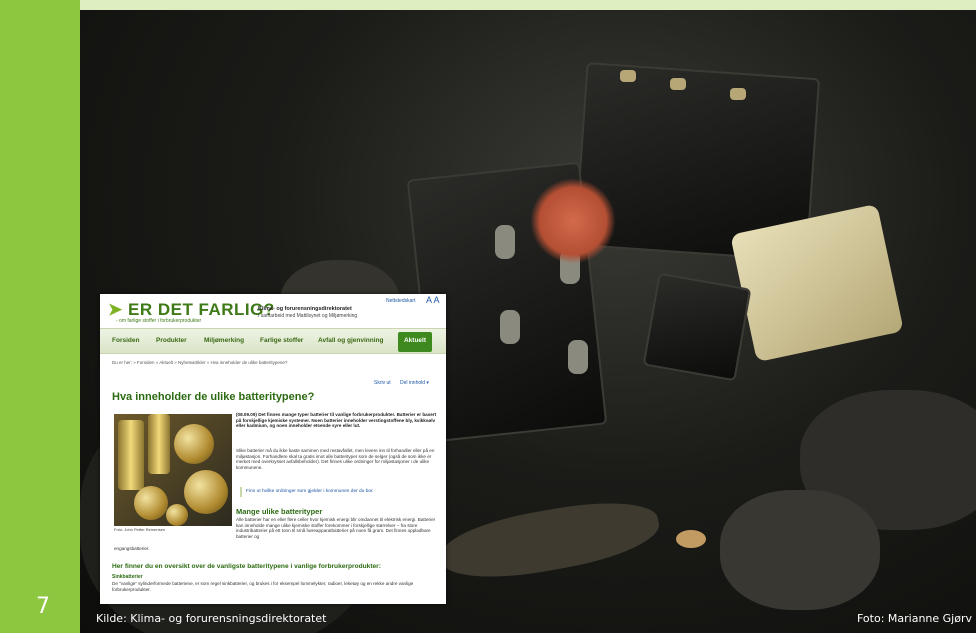  What do you see at coordinates (125, 340) in the screenshot?
I see `nav-forsiden: Forsiden` at bounding box center [125, 340].